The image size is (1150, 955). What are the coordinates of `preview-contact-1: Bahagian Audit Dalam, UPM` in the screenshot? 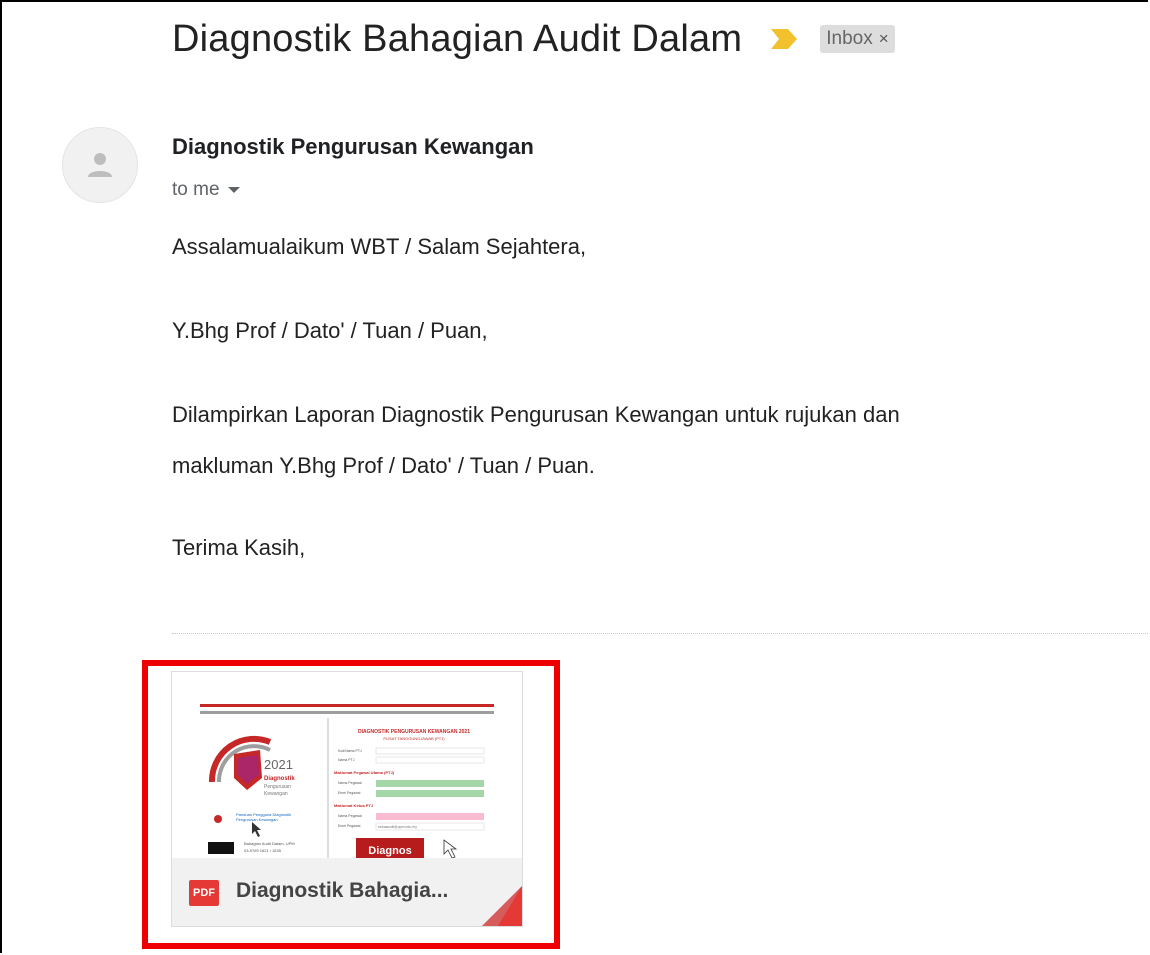 It's located at (269, 843).